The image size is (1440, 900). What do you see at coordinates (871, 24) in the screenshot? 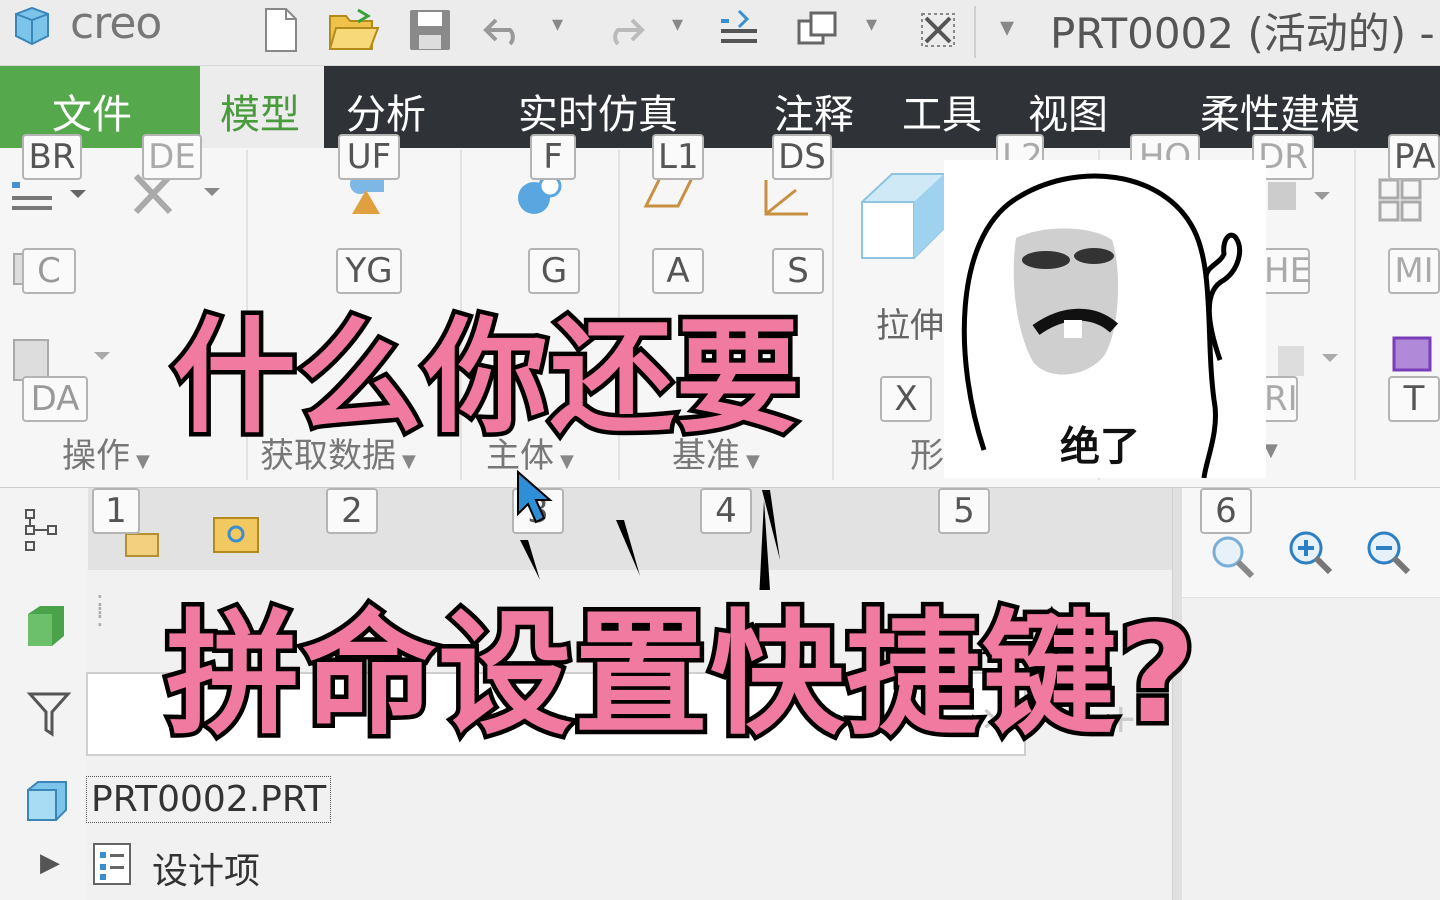
I see `windows-dropdown-icon: ▾` at bounding box center [871, 24].